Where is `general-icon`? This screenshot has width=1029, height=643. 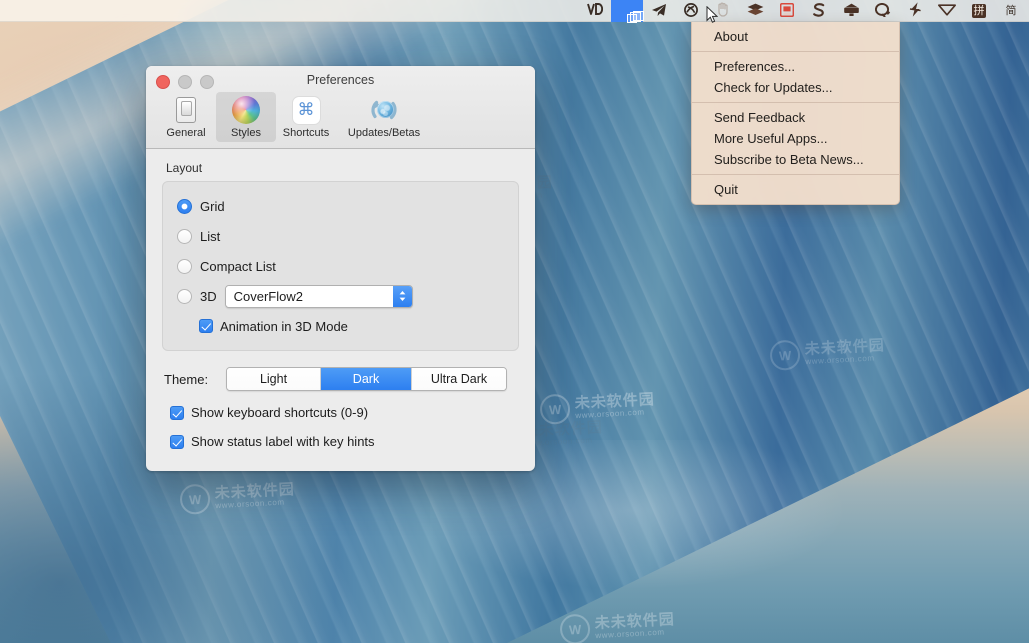
general-icon is located at coordinates (186, 110).